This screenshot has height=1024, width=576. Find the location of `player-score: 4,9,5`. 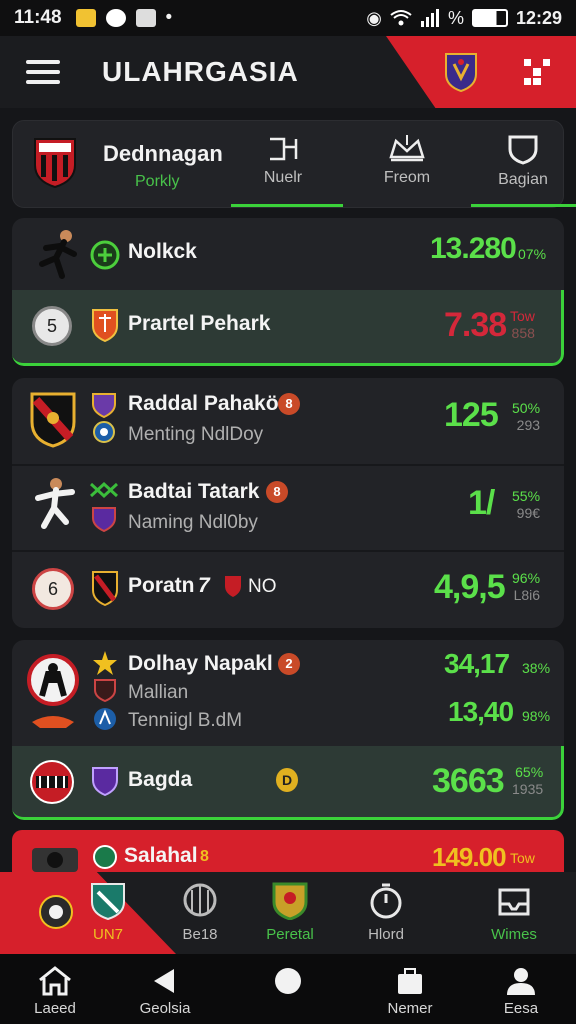

player-score: 4,9,5 is located at coordinates (470, 587).